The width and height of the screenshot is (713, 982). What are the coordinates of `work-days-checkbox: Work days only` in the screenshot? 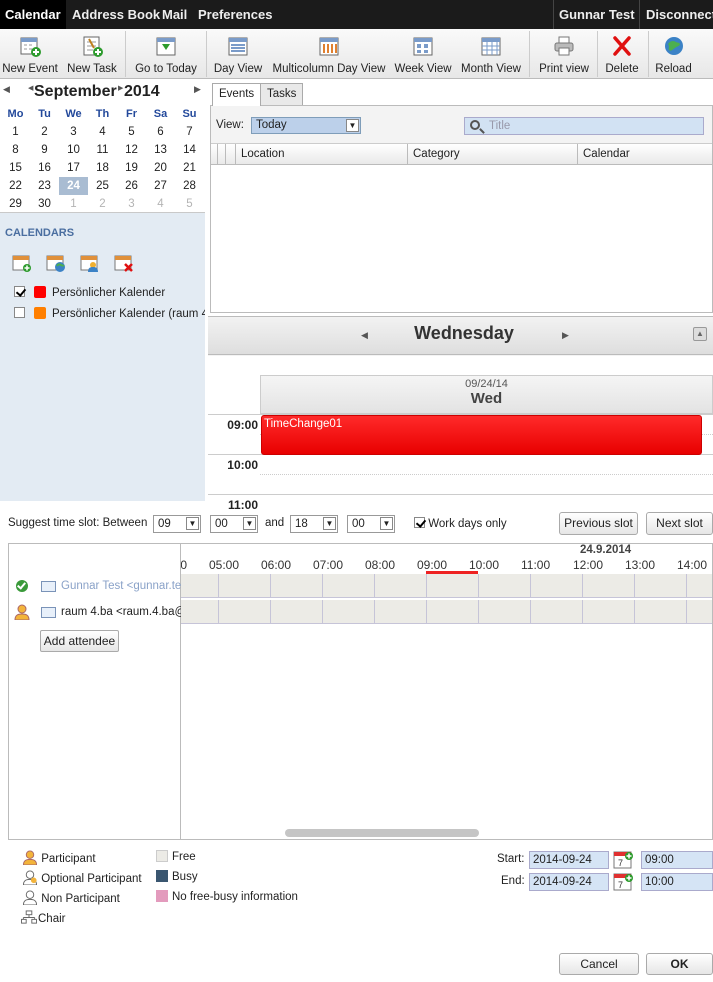 It's located at (460, 523).